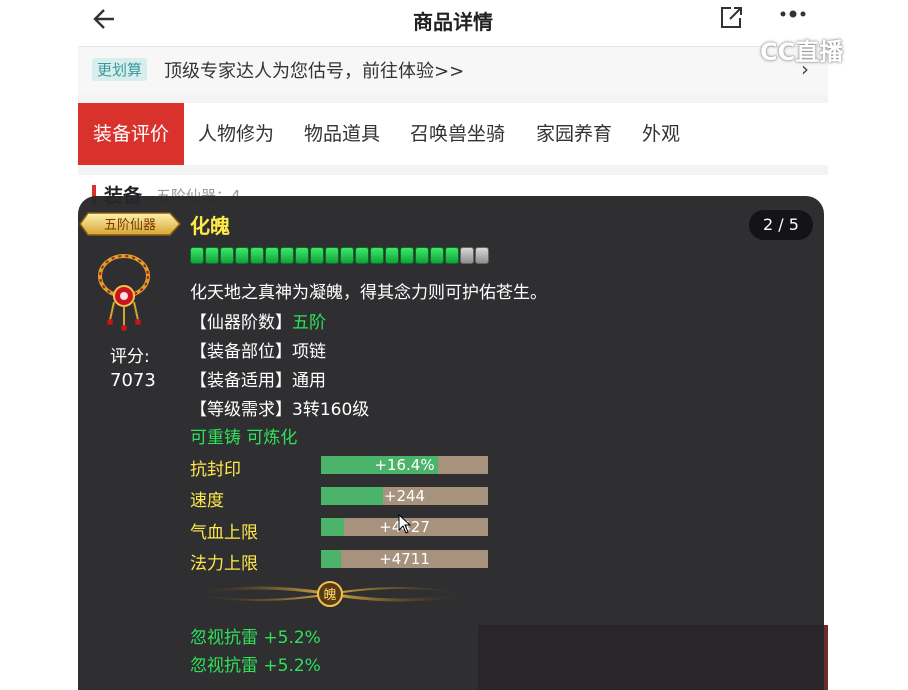  What do you see at coordinates (661, 134) in the screenshot?
I see `tab-appearance: 外观` at bounding box center [661, 134].